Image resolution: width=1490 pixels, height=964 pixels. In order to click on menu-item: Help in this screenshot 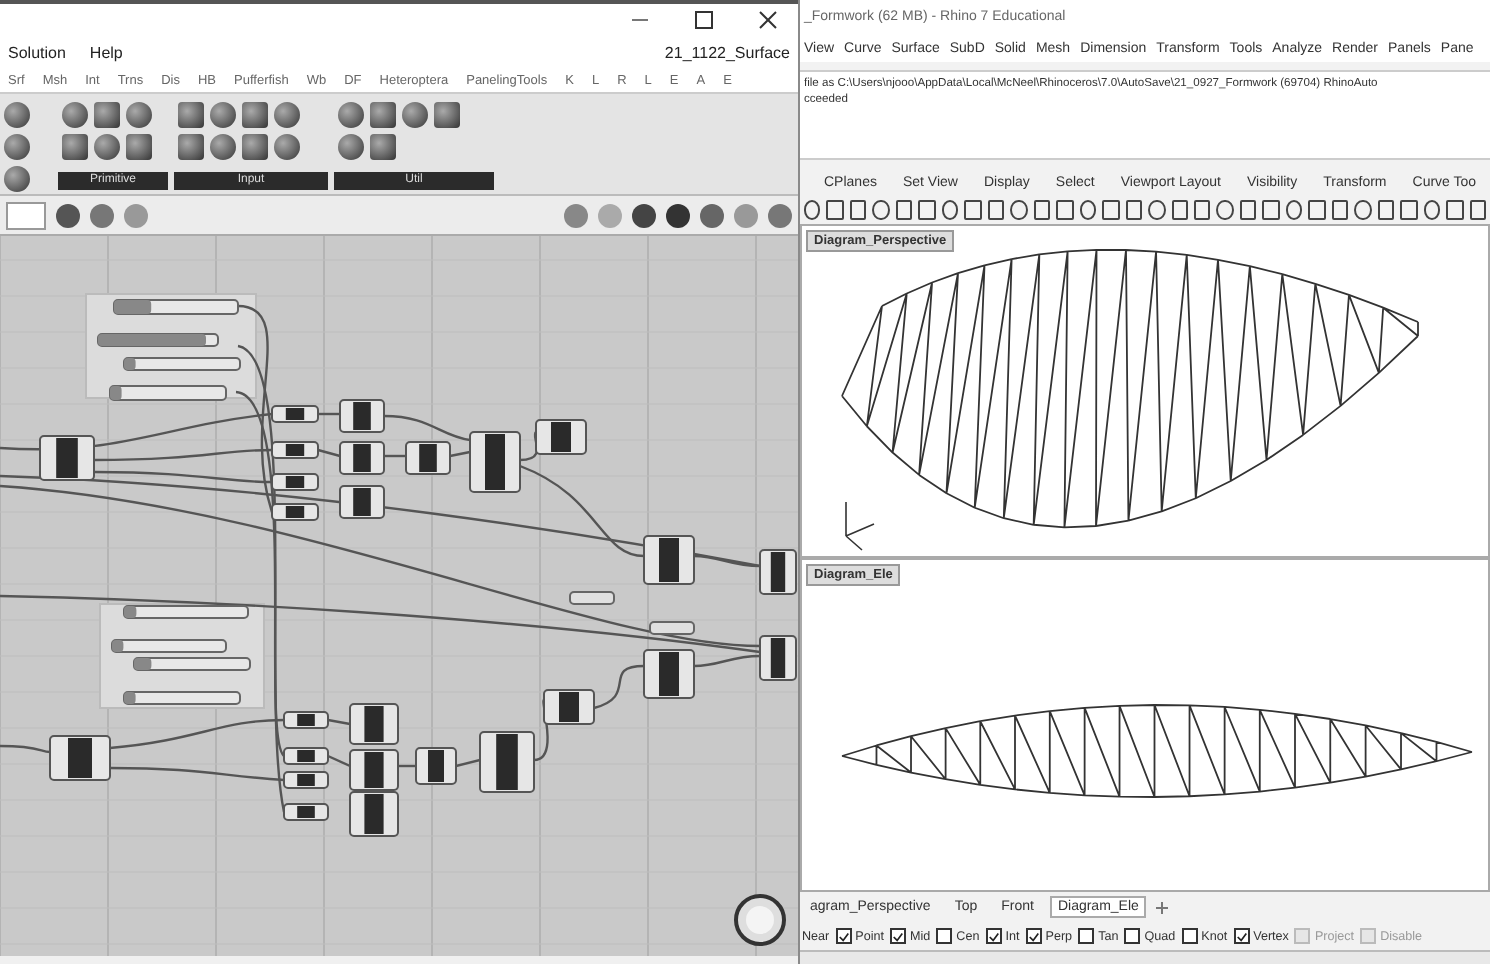, I will do `click(106, 53)`.